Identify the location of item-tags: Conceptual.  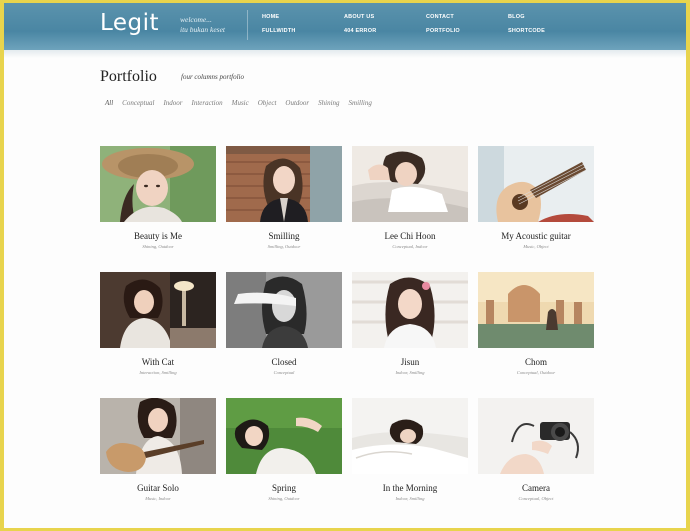
(284, 372).